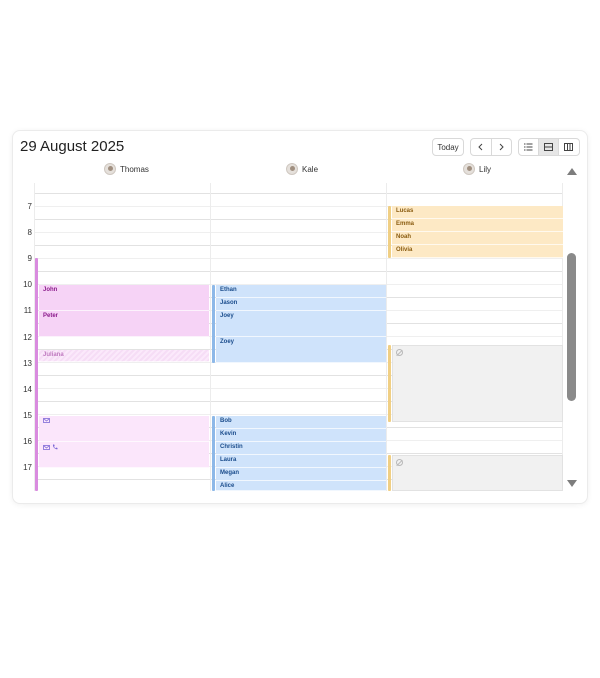  What do you see at coordinates (27, 415) in the screenshot?
I see `hour-label: 15` at bounding box center [27, 415].